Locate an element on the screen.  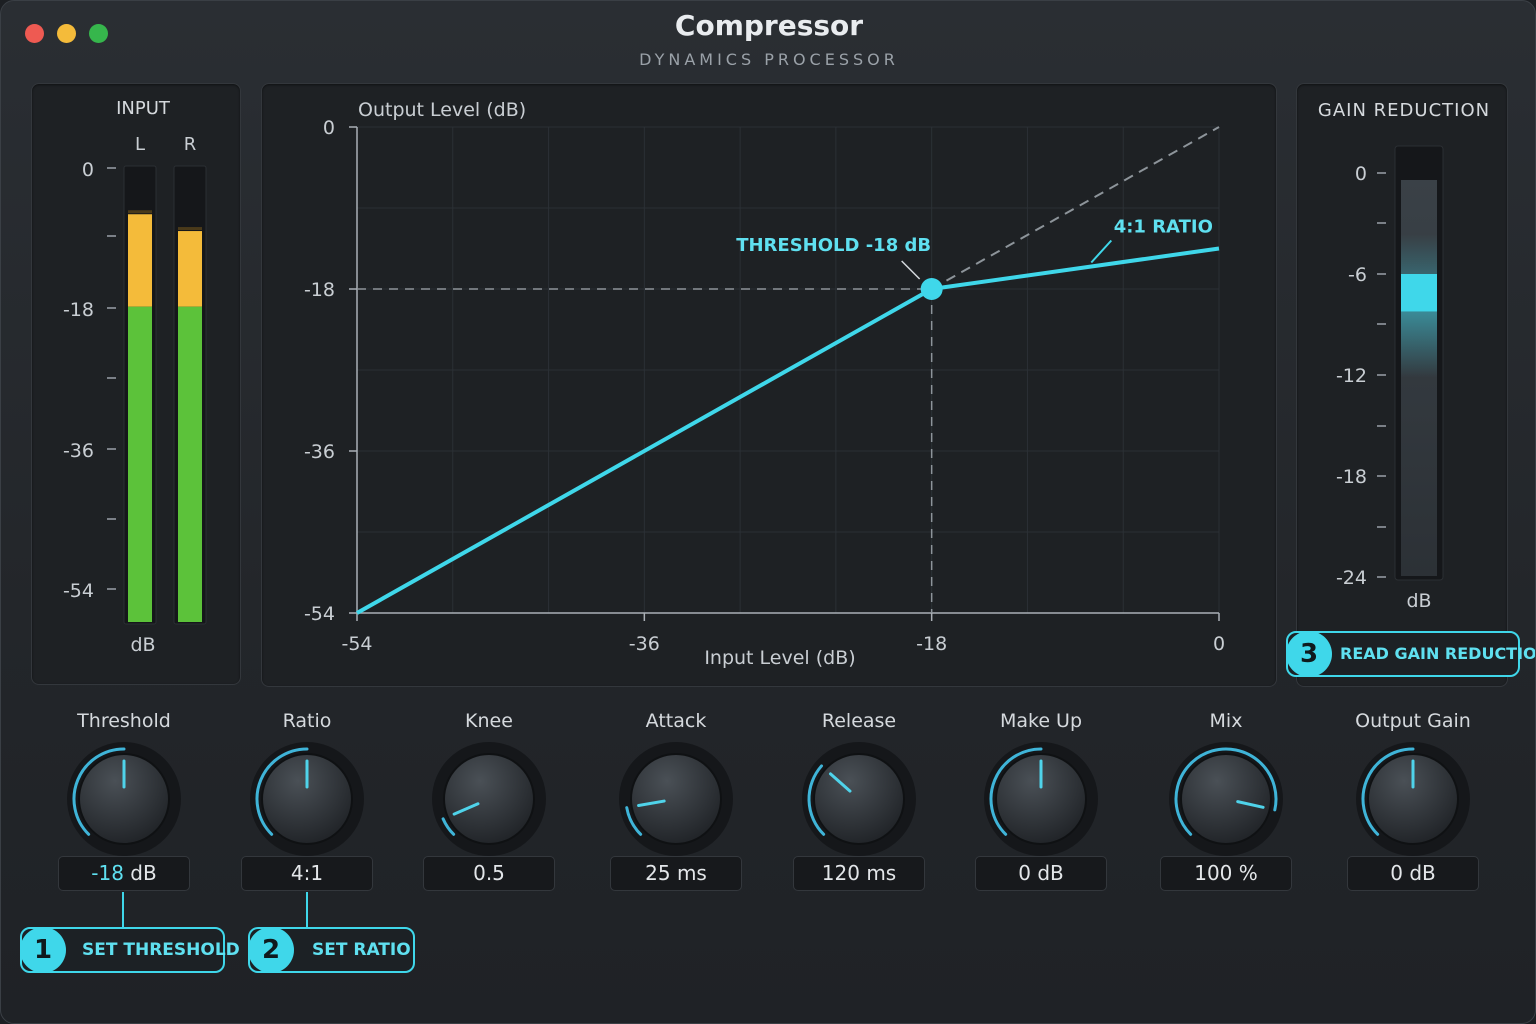
meter-scale-ticks is located at coordinates (111, 378).